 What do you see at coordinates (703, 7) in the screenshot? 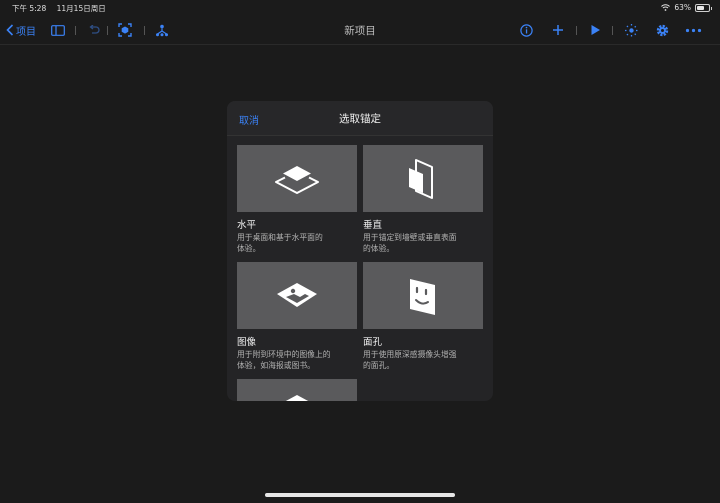
I see `battery-icon` at bounding box center [703, 7].